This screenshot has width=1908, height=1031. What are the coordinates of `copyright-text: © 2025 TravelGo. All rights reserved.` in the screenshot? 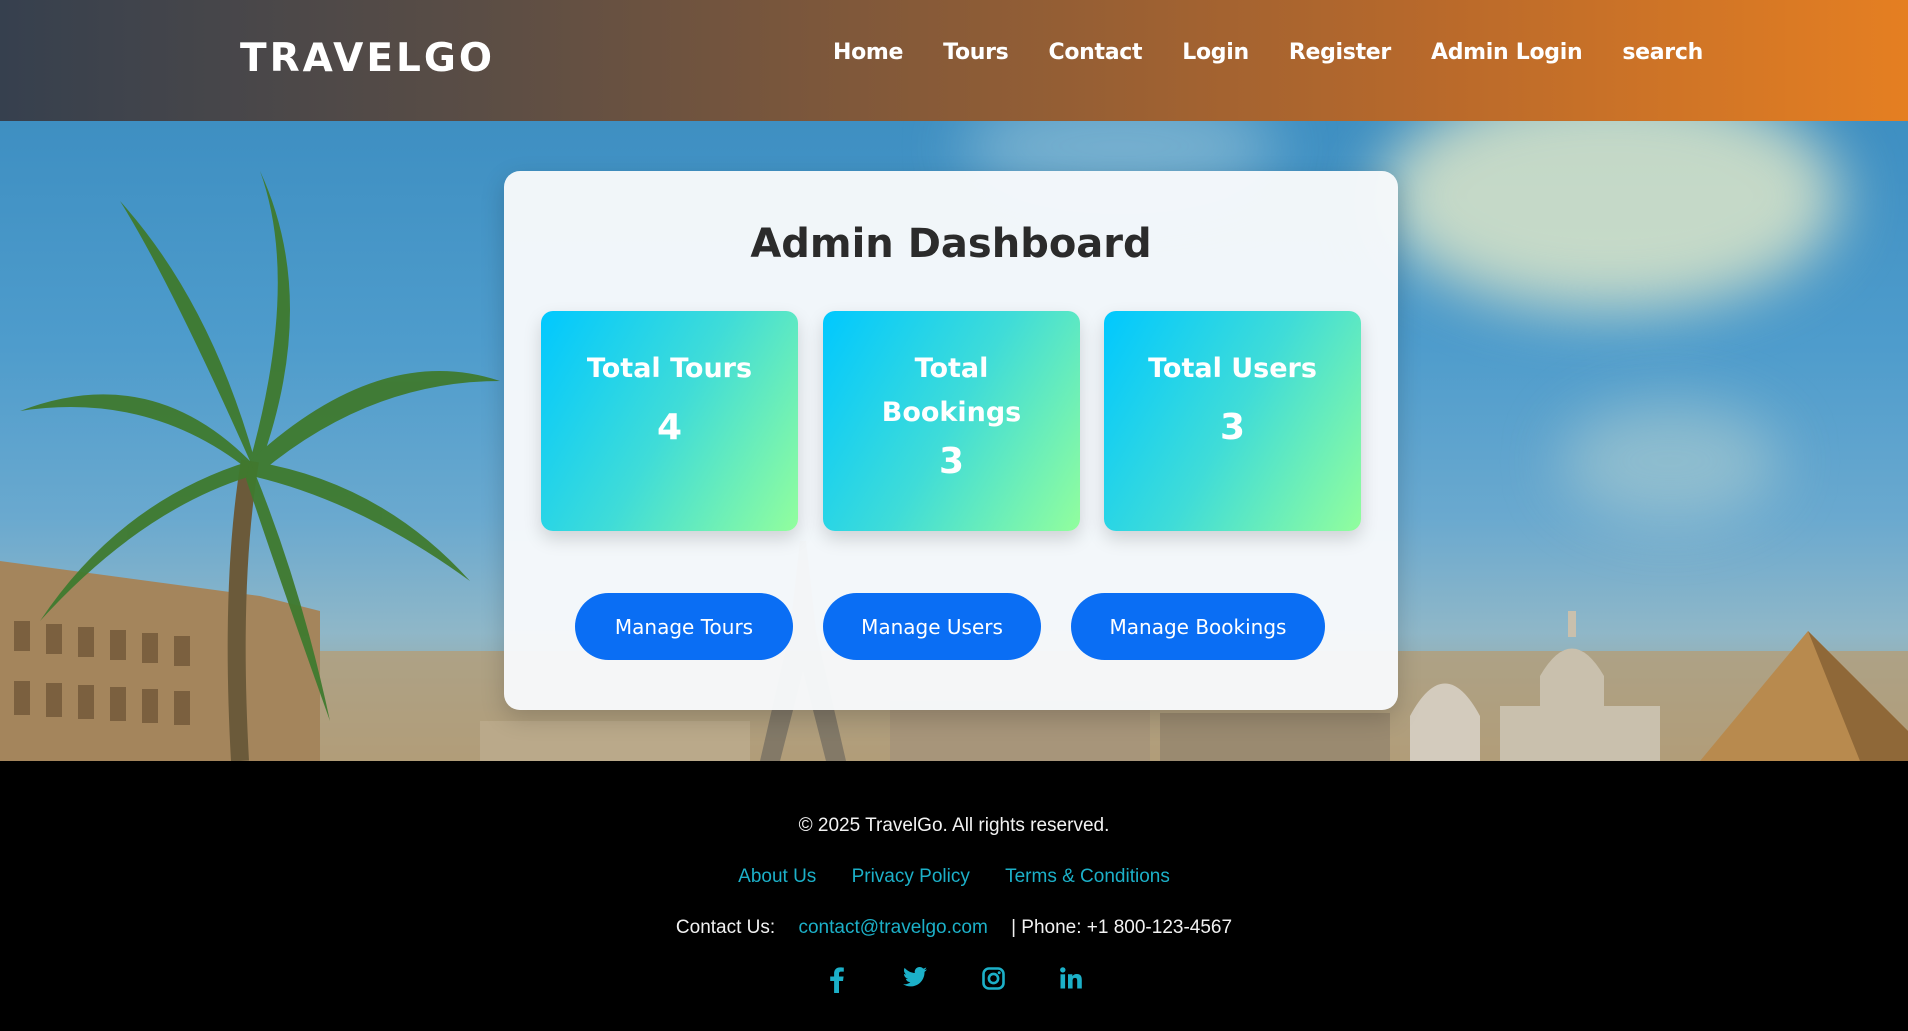 It's located at (954, 825).